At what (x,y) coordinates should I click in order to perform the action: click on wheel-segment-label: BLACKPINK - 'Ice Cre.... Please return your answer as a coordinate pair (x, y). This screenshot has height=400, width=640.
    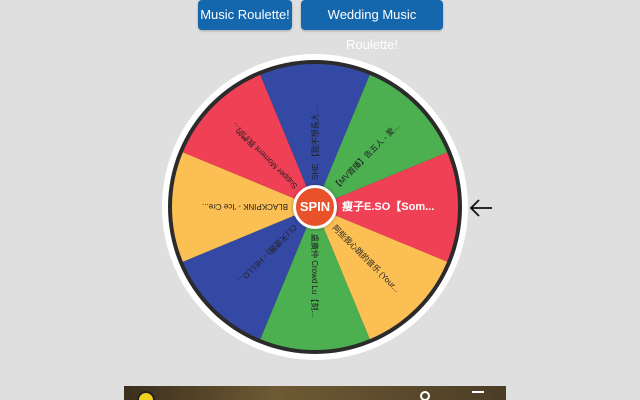
    Looking at the image, I should click on (245, 206).